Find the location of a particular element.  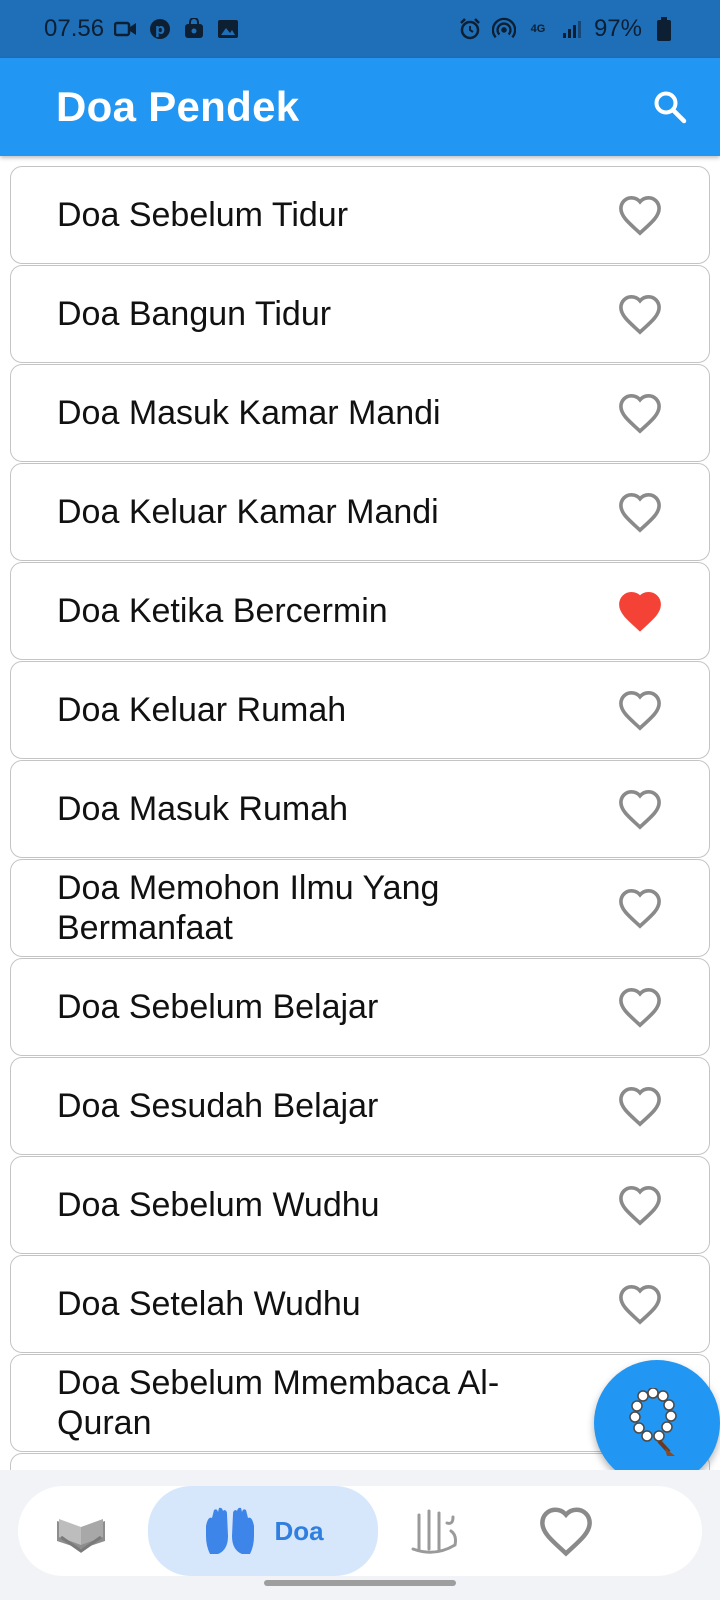

nav-item-quran is located at coordinates (81, 1531).